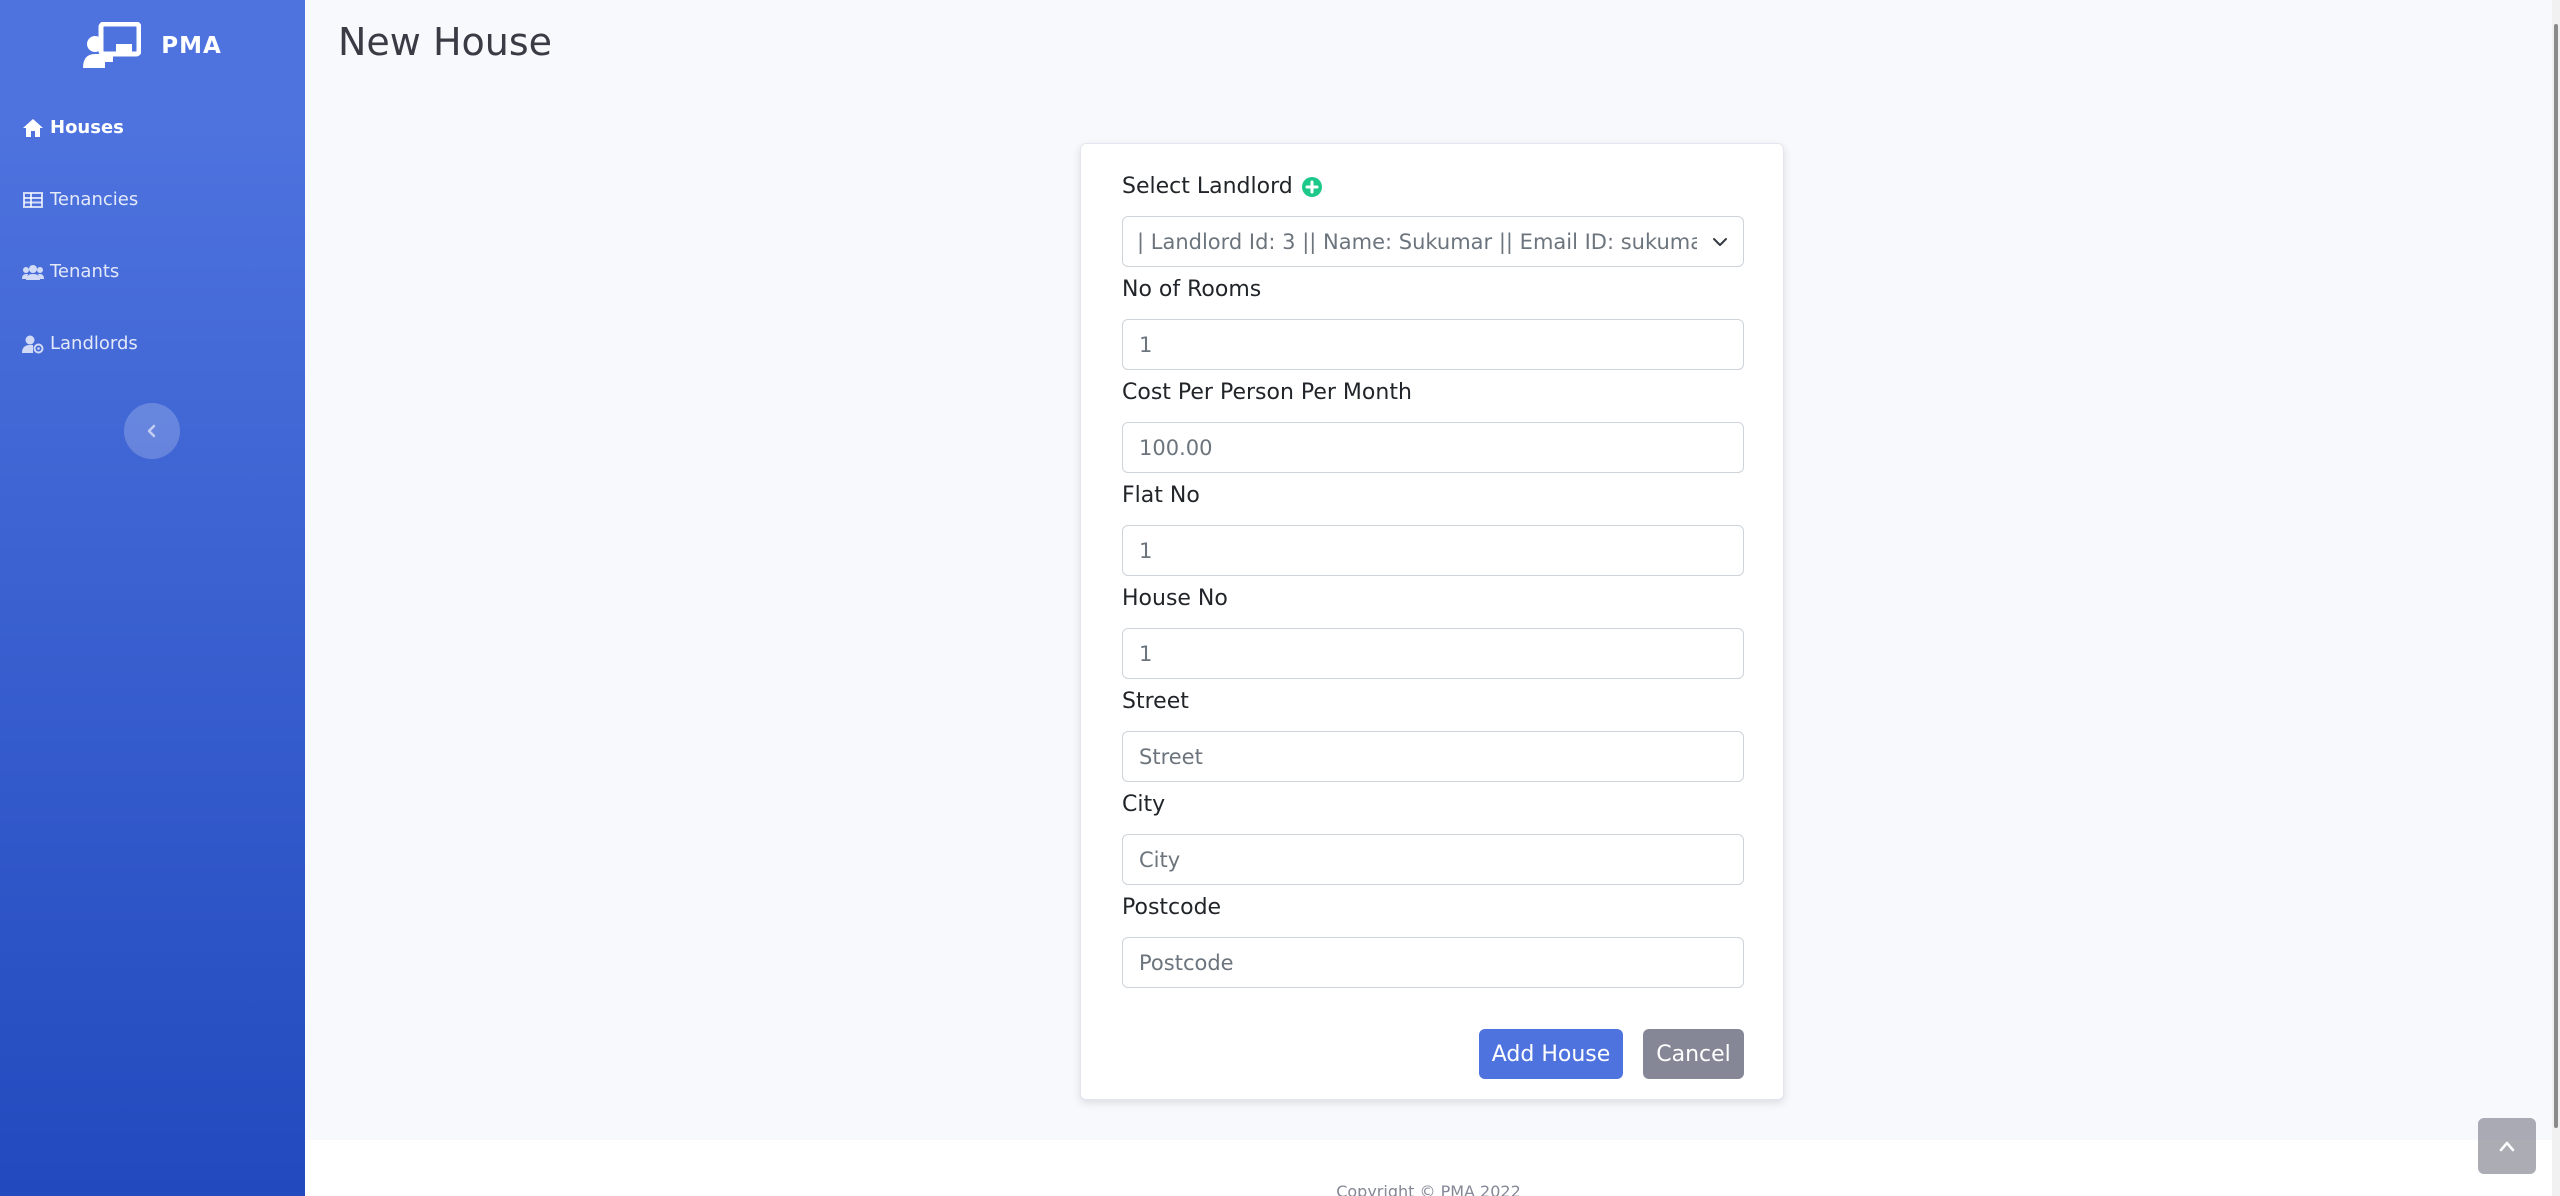 This screenshot has height=1196, width=2560. I want to click on sidebar-item-landlords: Landlords, so click(80, 343).